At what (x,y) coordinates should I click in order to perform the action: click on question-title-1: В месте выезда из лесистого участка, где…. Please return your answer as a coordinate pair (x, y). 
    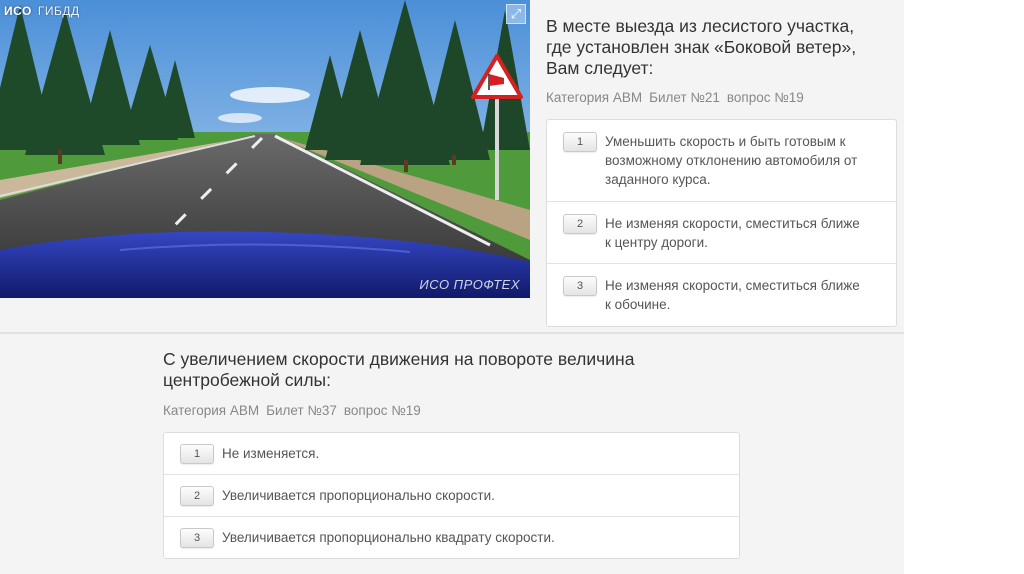
    Looking at the image, I should click on (701, 47).